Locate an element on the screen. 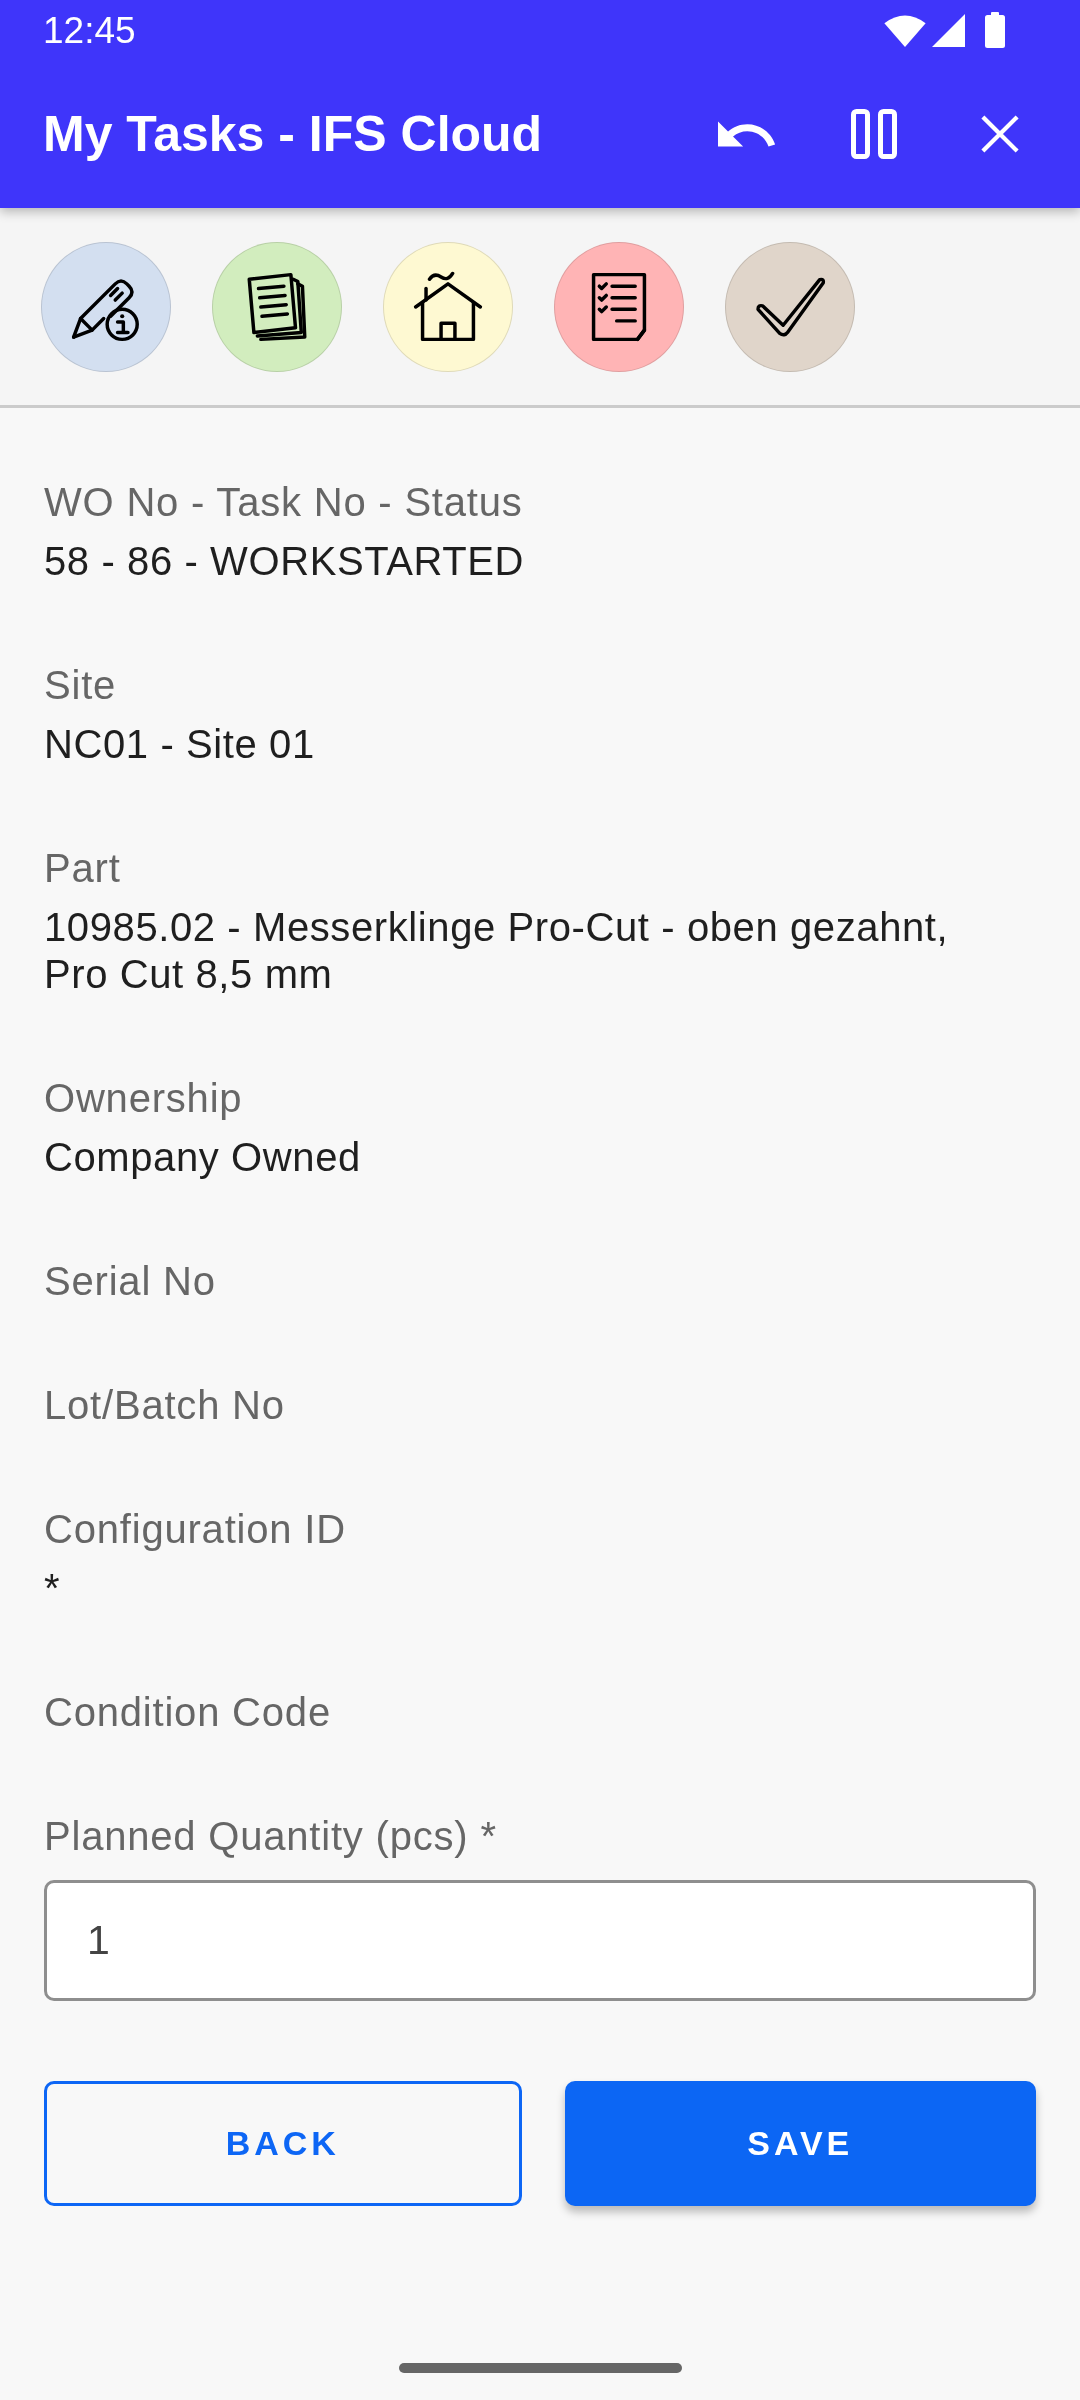 The width and height of the screenshot is (1080, 2400). field-value: Company Owned is located at coordinates (203, 1157).